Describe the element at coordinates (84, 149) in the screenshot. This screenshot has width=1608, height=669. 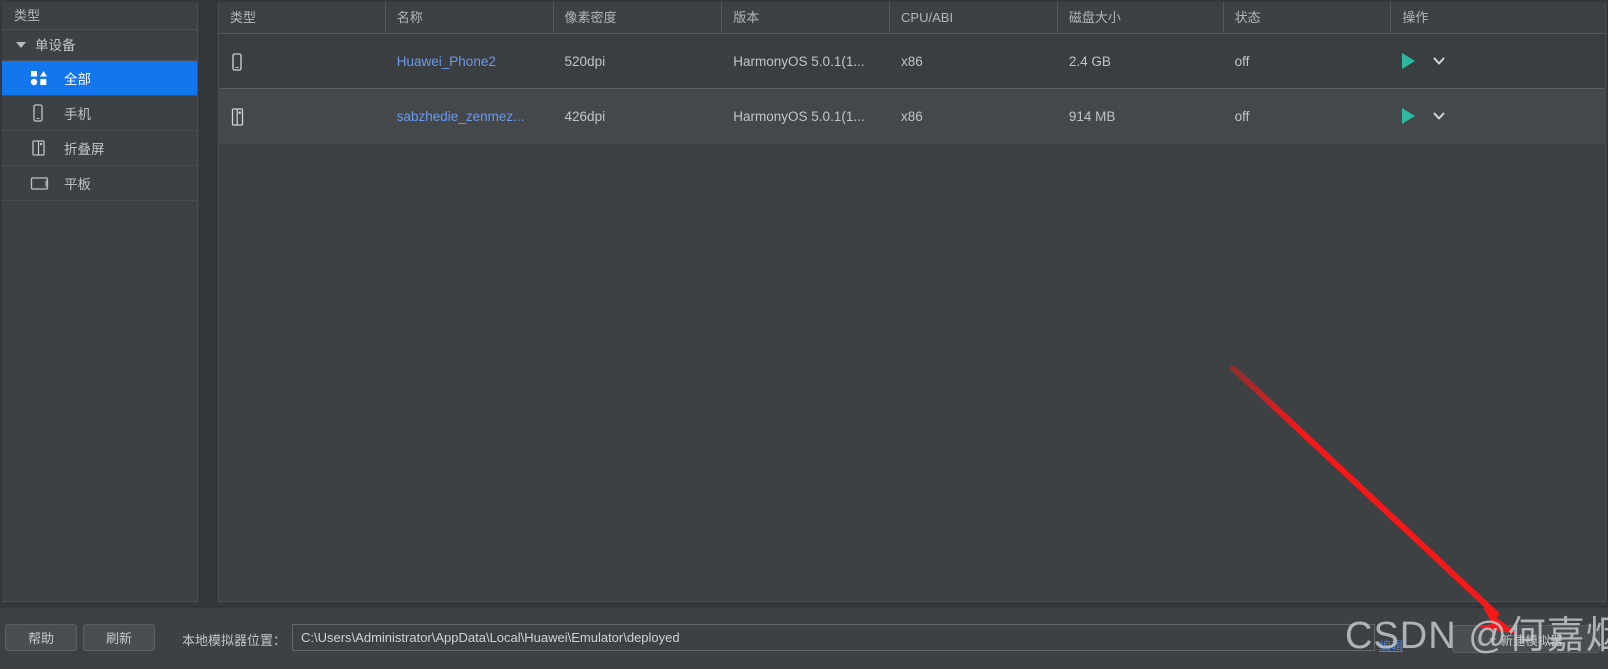
I see `sidebar-item-label: 折叠屏` at that location.